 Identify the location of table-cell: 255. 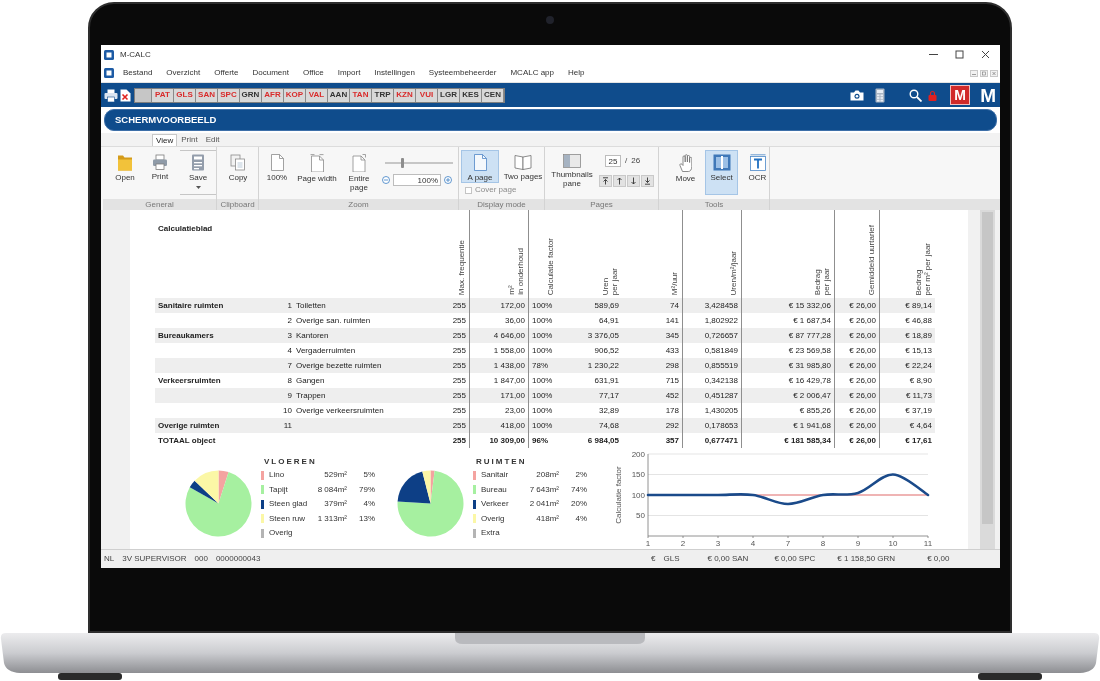
(455, 440).